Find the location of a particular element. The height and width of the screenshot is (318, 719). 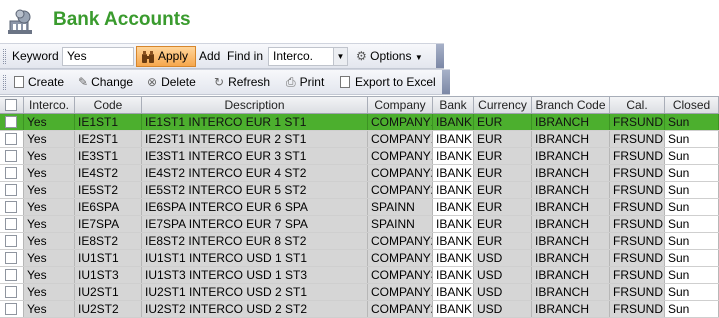

add-button: Add is located at coordinates (209, 56).